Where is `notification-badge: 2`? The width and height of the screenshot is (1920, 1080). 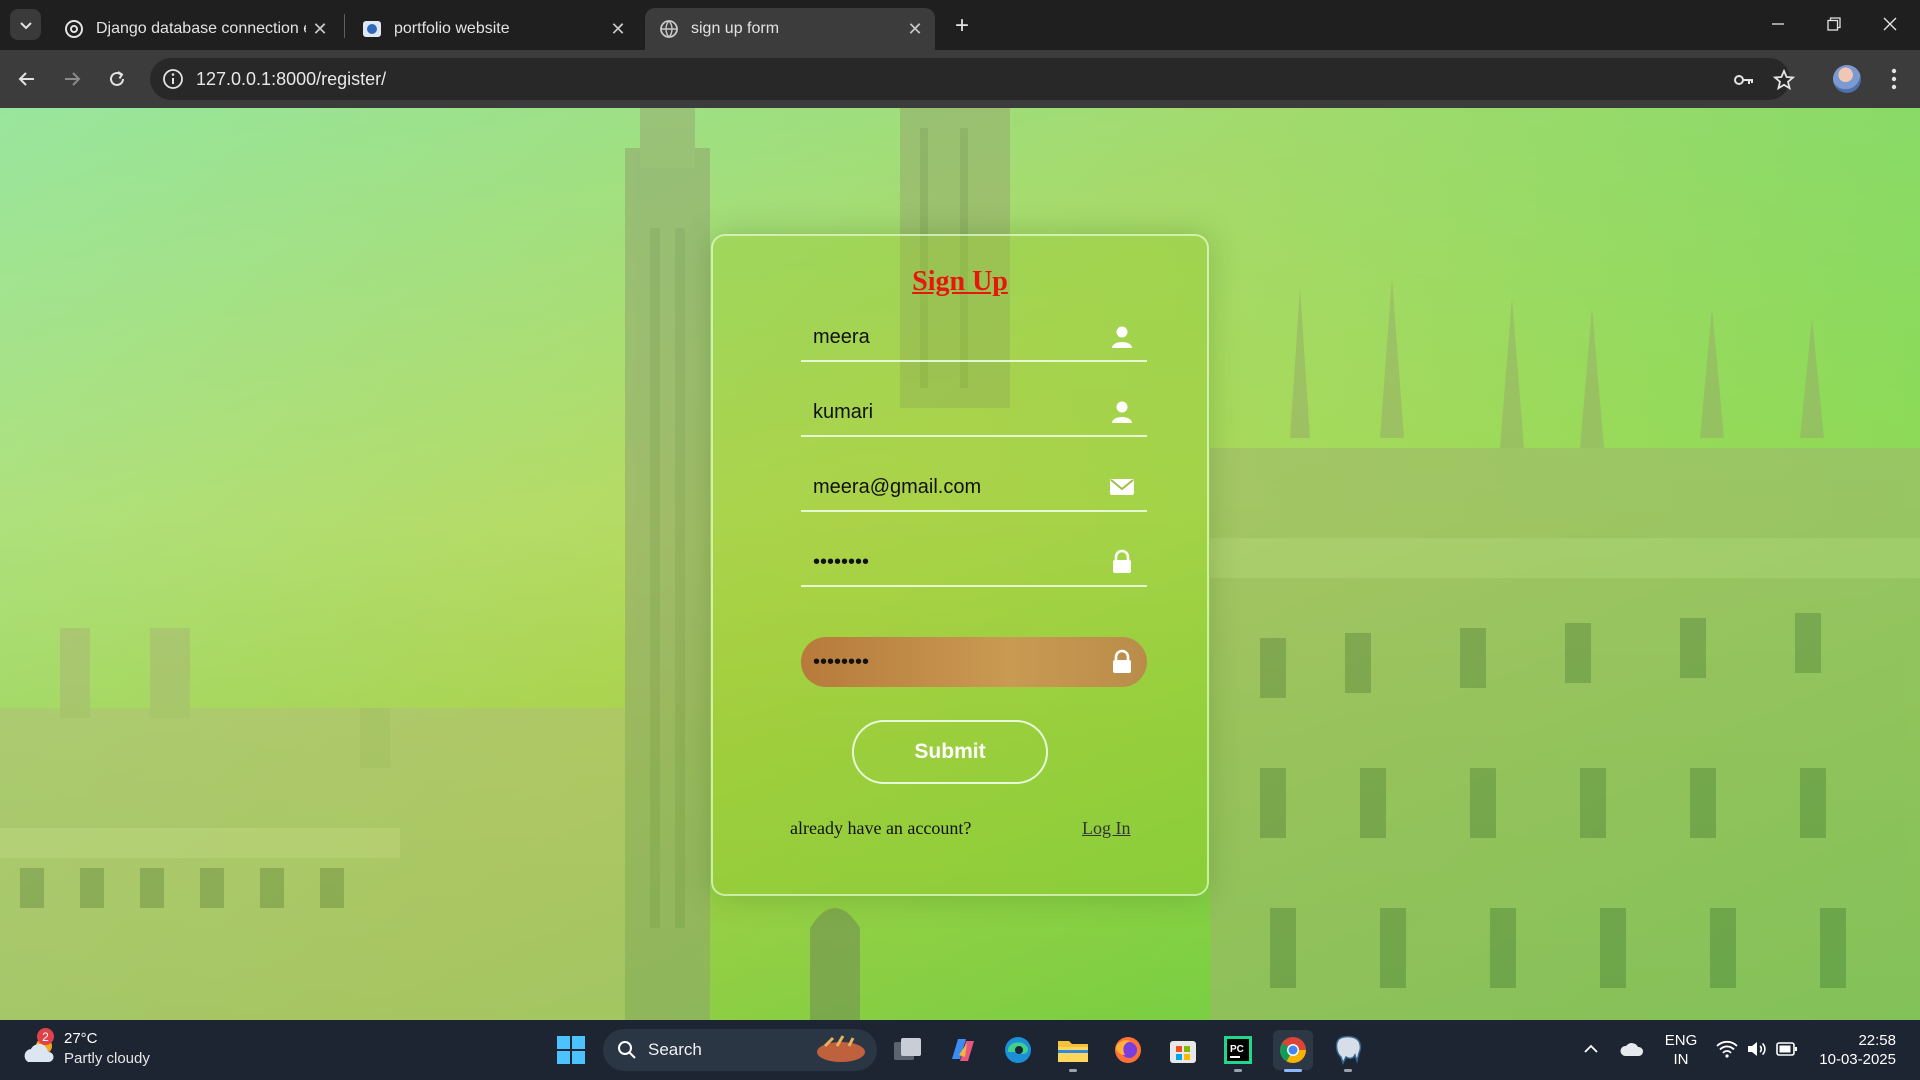
notification-badge: 2 is located at coordinates (45, 1036).